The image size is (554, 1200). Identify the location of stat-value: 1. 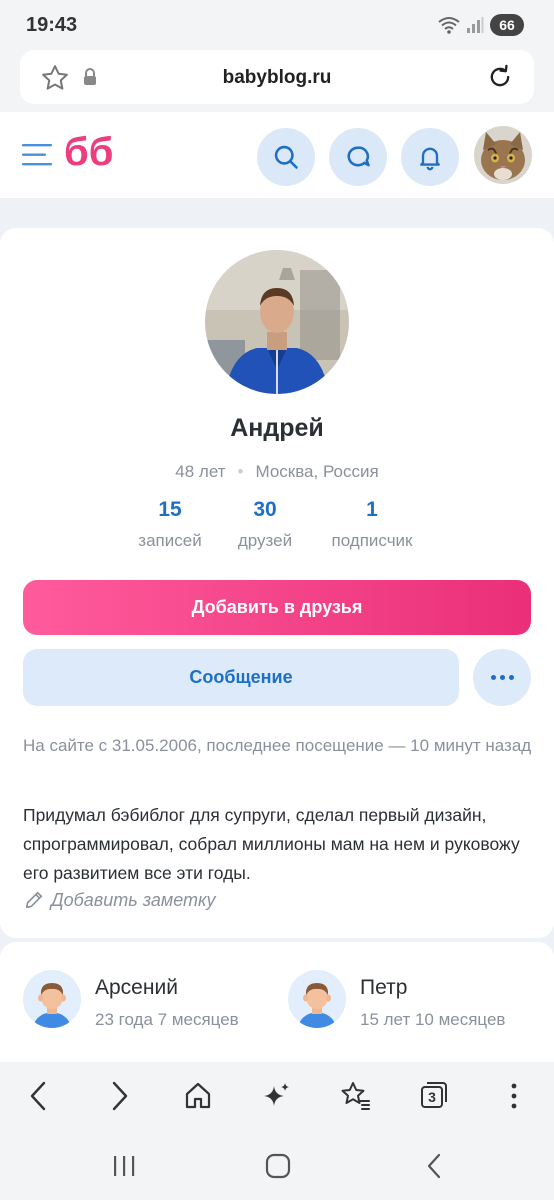
(372, 509).